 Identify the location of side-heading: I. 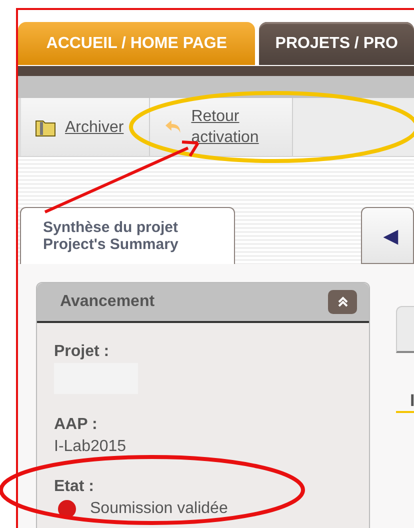
(405, 402).